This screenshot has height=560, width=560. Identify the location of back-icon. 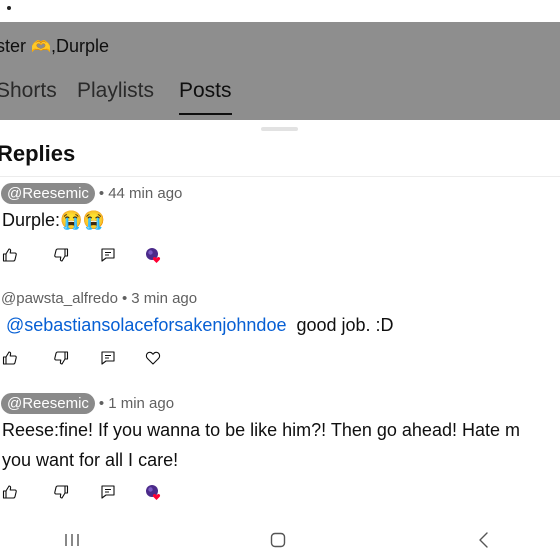
(484, 540).